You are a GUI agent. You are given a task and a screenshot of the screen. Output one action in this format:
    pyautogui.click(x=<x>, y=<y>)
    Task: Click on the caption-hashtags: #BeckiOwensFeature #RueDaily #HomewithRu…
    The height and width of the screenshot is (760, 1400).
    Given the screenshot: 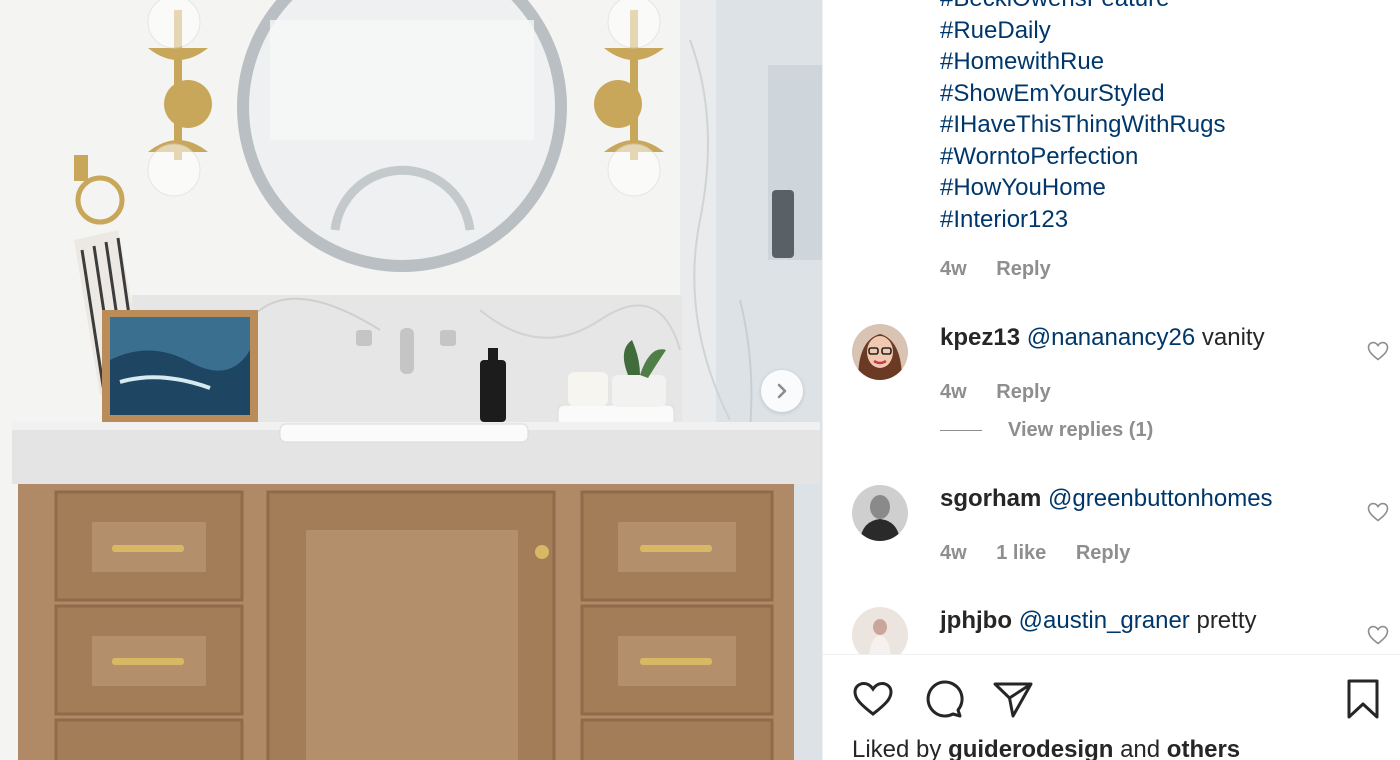 What is the action you would take?
    pyautogui.click(x=1082, y=117)
    